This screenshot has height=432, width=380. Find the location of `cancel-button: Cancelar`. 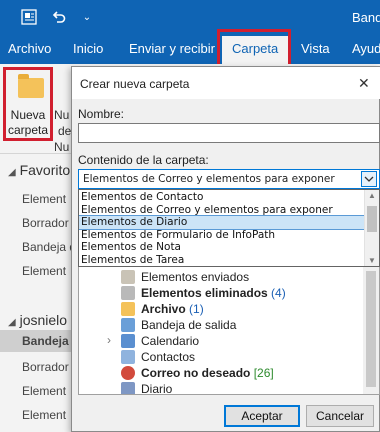

cancel-button: Cancelar is located at coordinates (340, 416).